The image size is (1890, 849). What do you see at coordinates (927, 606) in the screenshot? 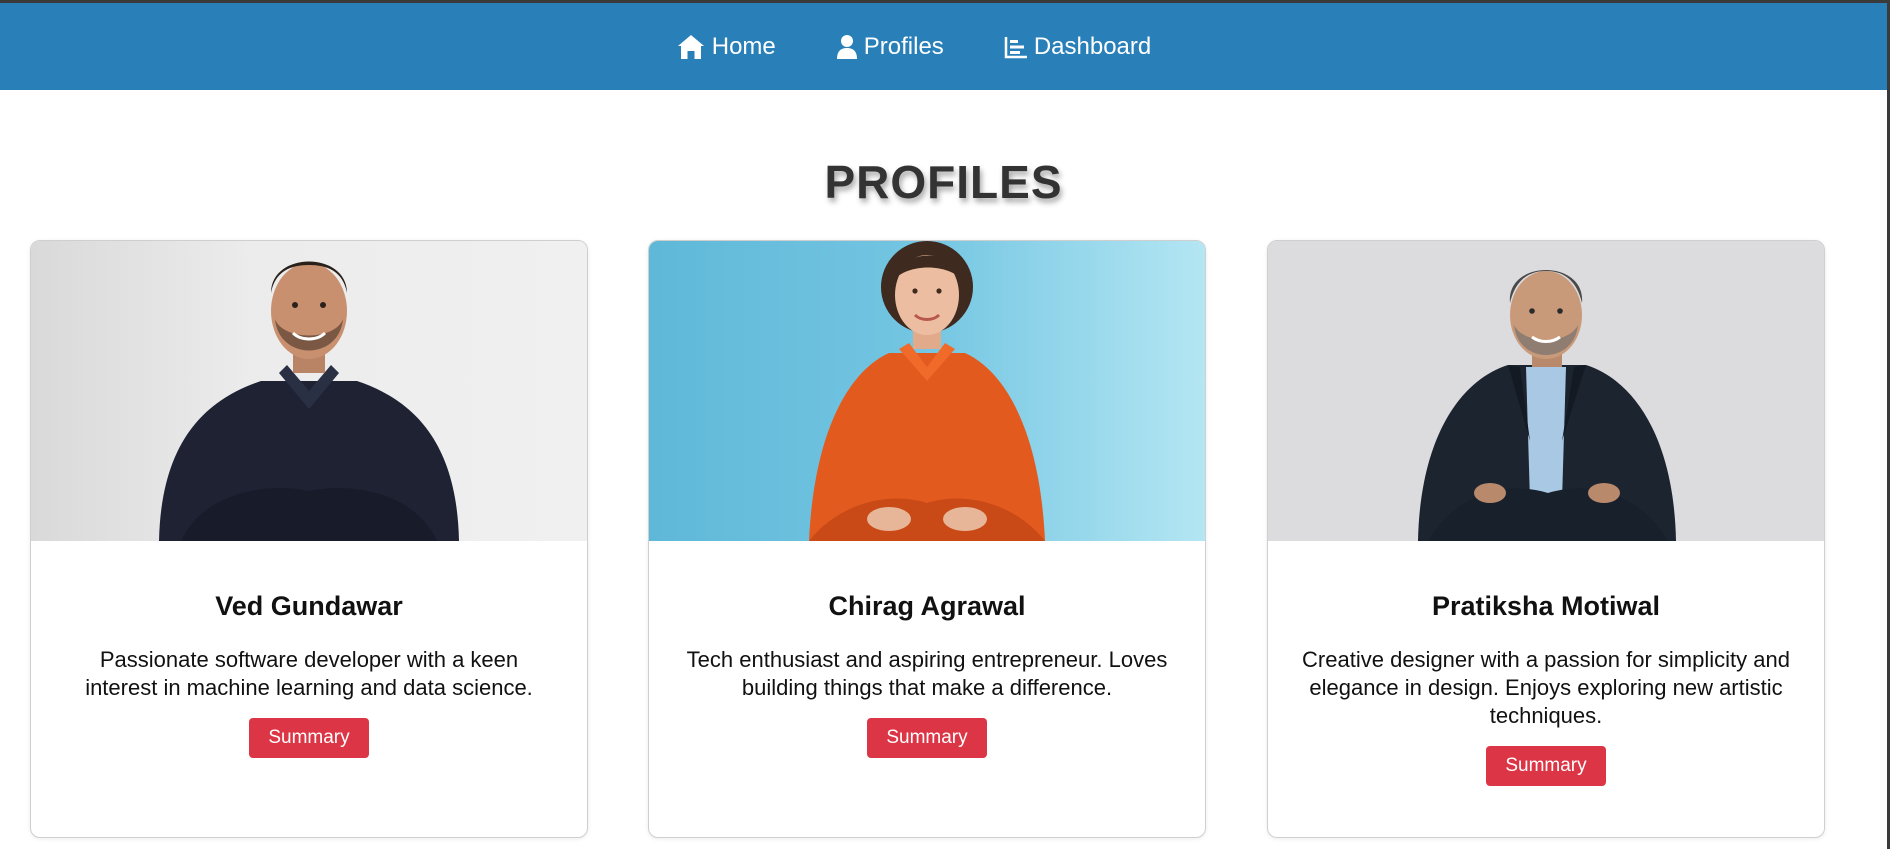
I see `profile-name: Chirag Agrawal` at bounding box center [927, 606].